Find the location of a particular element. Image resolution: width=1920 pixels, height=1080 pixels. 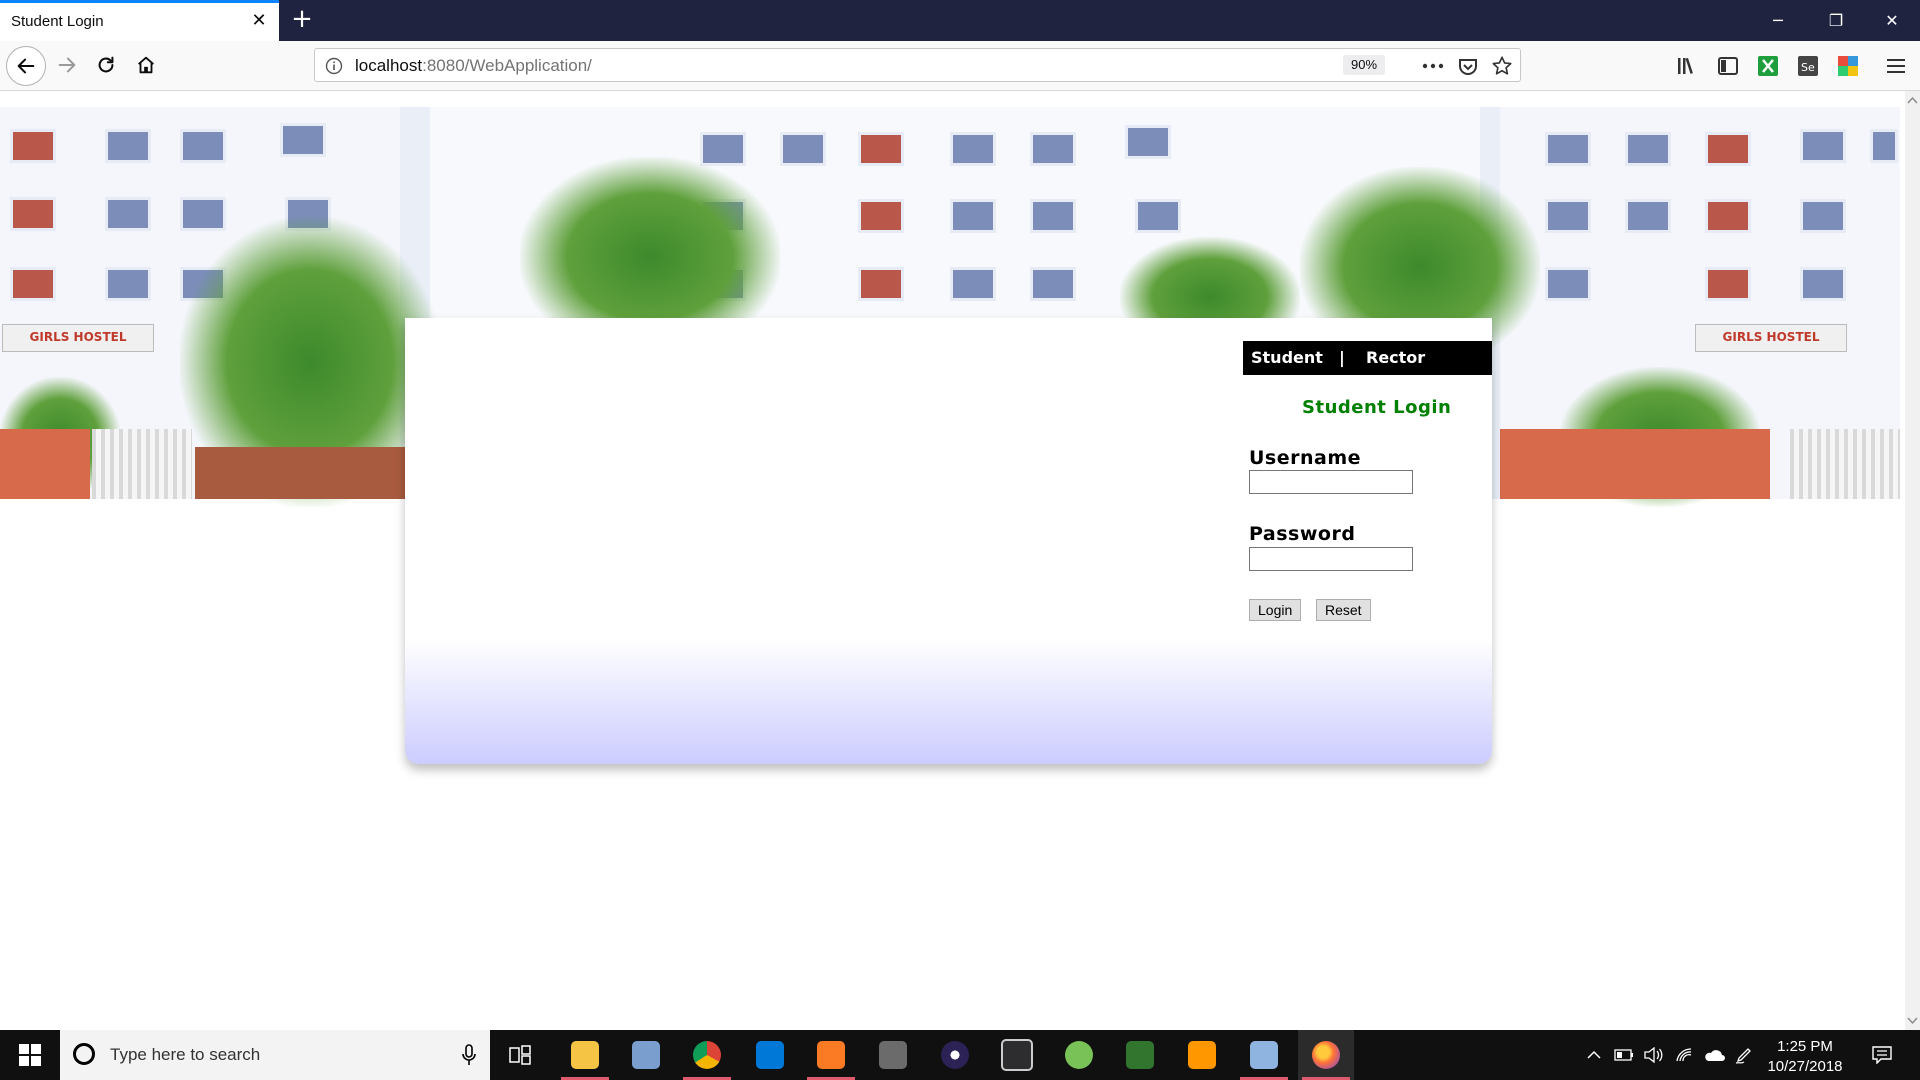

microphone-icon is located at coordinates (469, 1055).